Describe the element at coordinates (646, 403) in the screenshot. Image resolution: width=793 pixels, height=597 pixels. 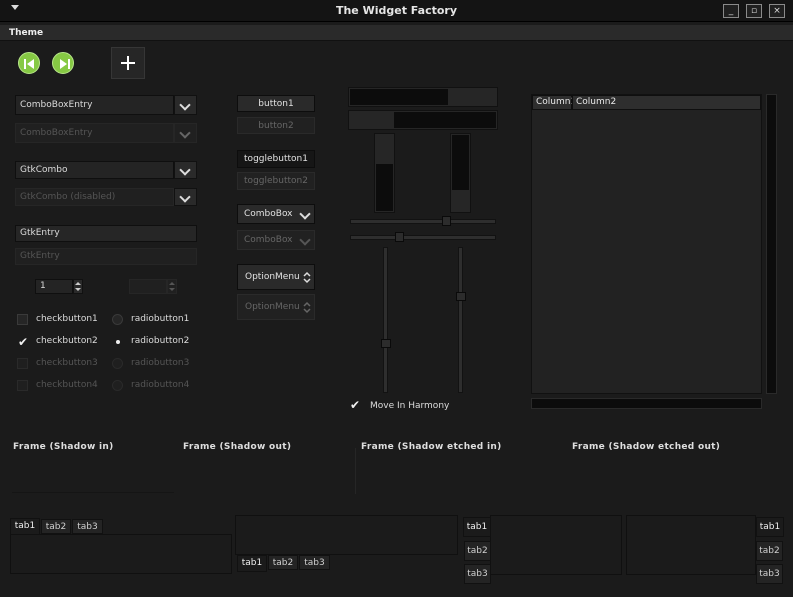
I see `tree-hscrollbar` at that location.